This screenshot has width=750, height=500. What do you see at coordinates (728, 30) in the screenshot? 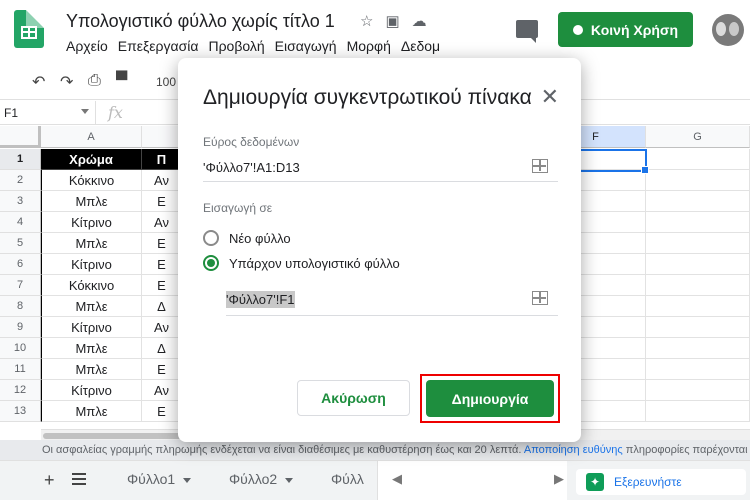
I see `avatar` at bounding box center [728, 30].